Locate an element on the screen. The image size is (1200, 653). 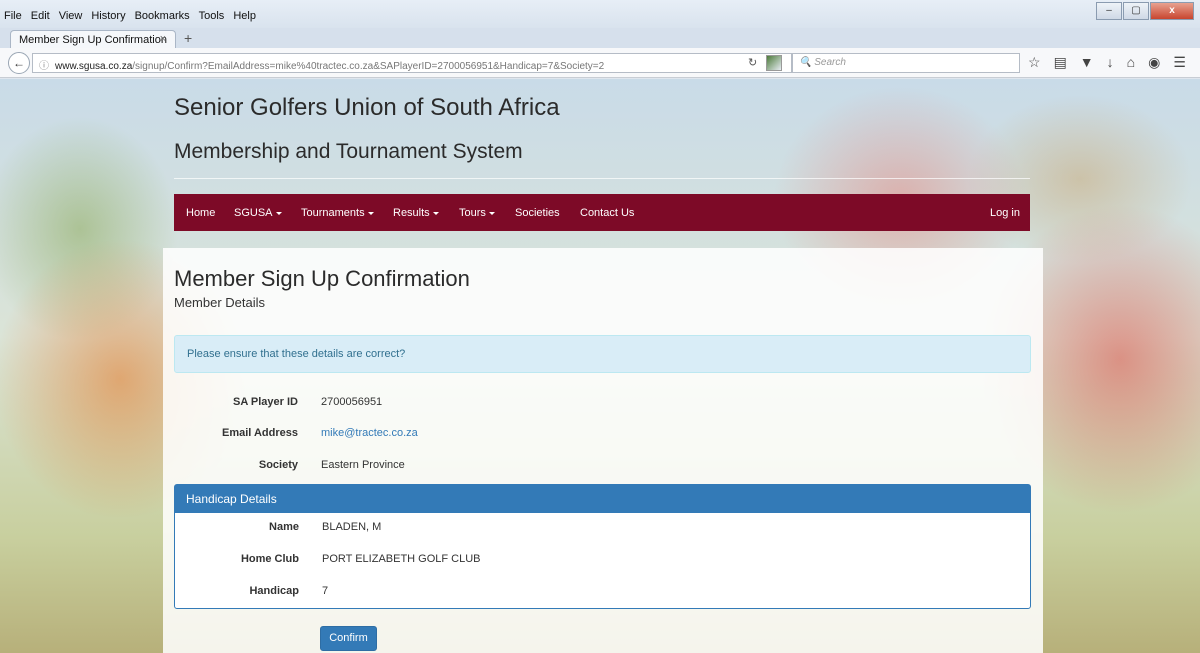
nav-results: Results is located at coordinates (416, 213).